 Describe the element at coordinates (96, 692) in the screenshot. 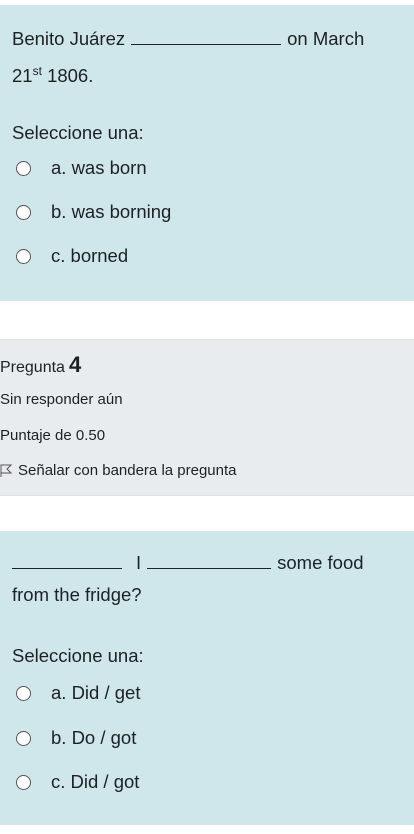

I see `option-a-label: a. Did / get` at that location.